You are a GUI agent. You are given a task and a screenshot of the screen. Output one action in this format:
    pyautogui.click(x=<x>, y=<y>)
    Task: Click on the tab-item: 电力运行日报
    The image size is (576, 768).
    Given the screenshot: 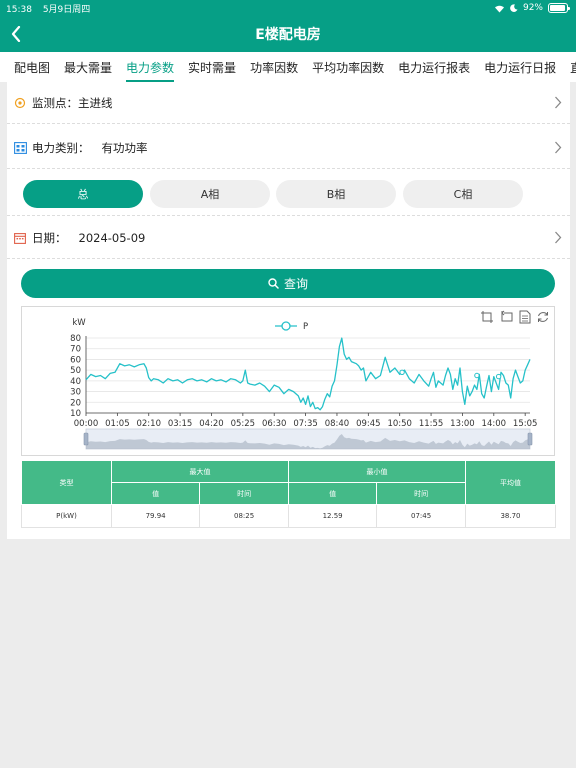 What is the action you would take?
    pyautogui.click(x=520, y=67)
    